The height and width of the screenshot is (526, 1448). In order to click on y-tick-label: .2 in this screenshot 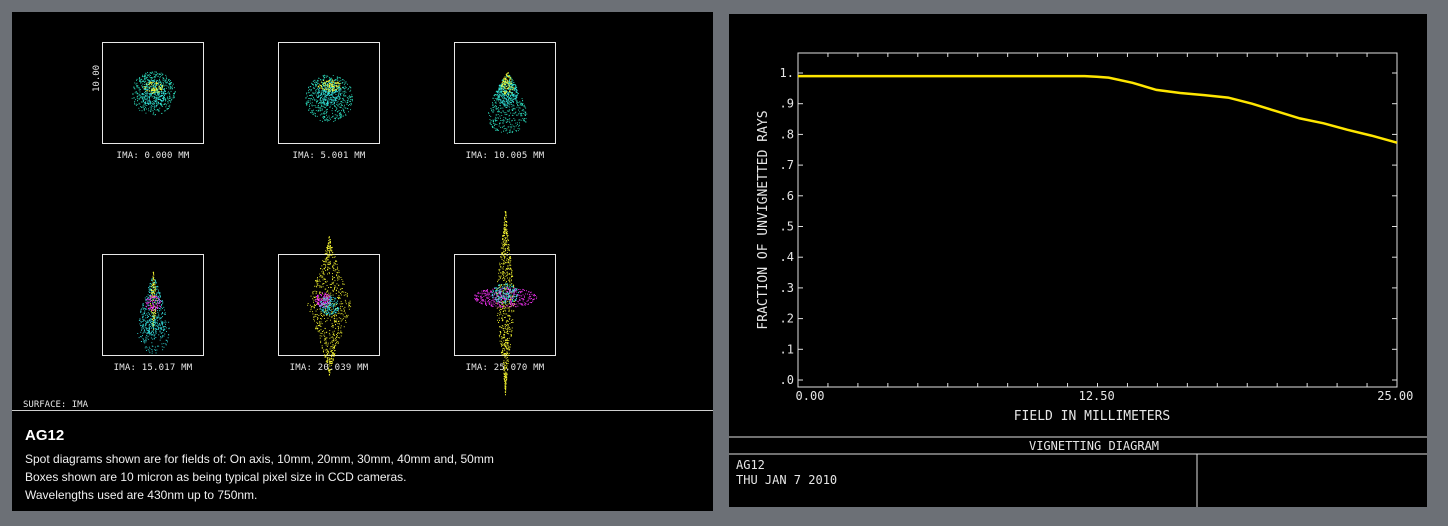, I will do `click(787, 319)`.